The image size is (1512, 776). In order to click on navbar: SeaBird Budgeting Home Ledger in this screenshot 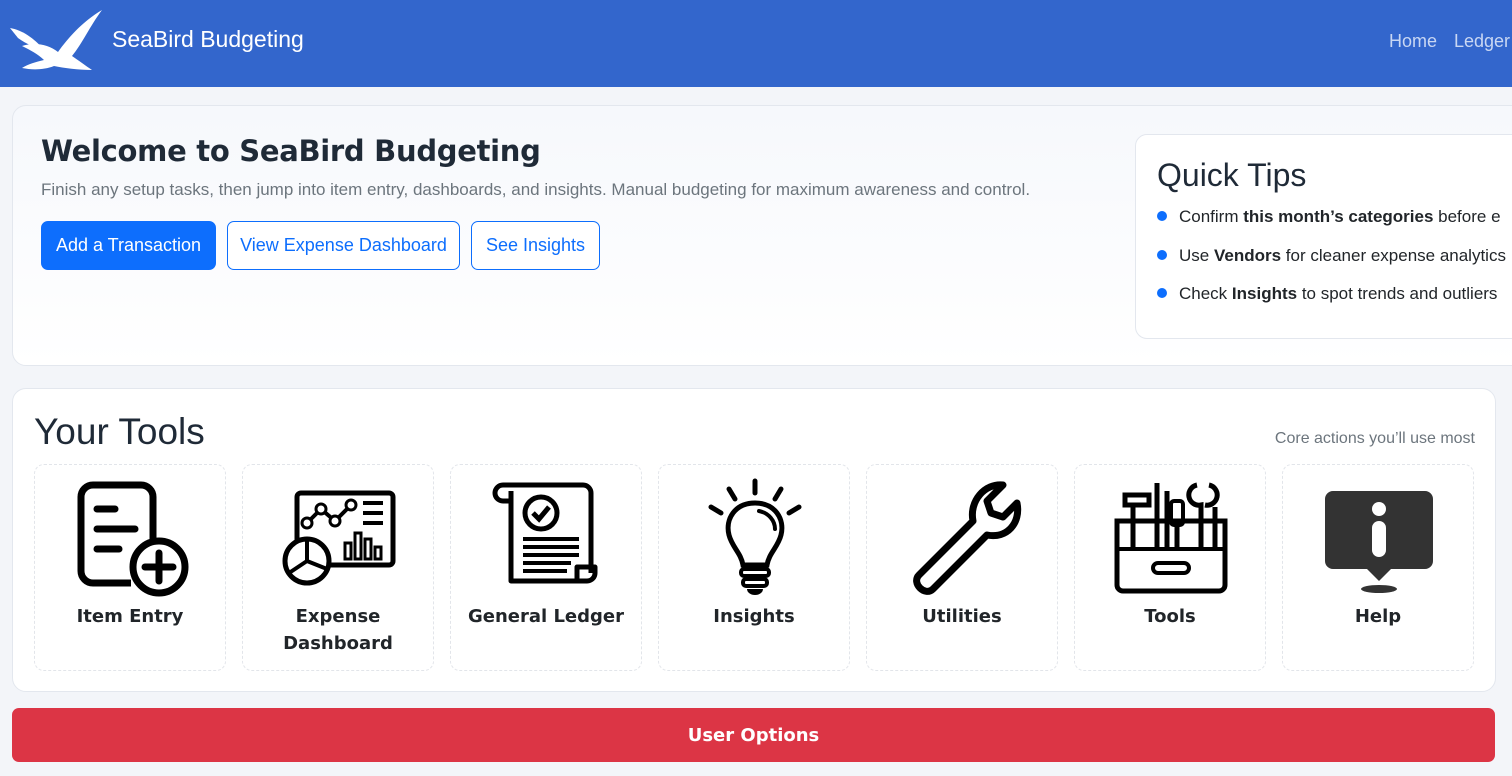, I will do `click(756, 43)`.